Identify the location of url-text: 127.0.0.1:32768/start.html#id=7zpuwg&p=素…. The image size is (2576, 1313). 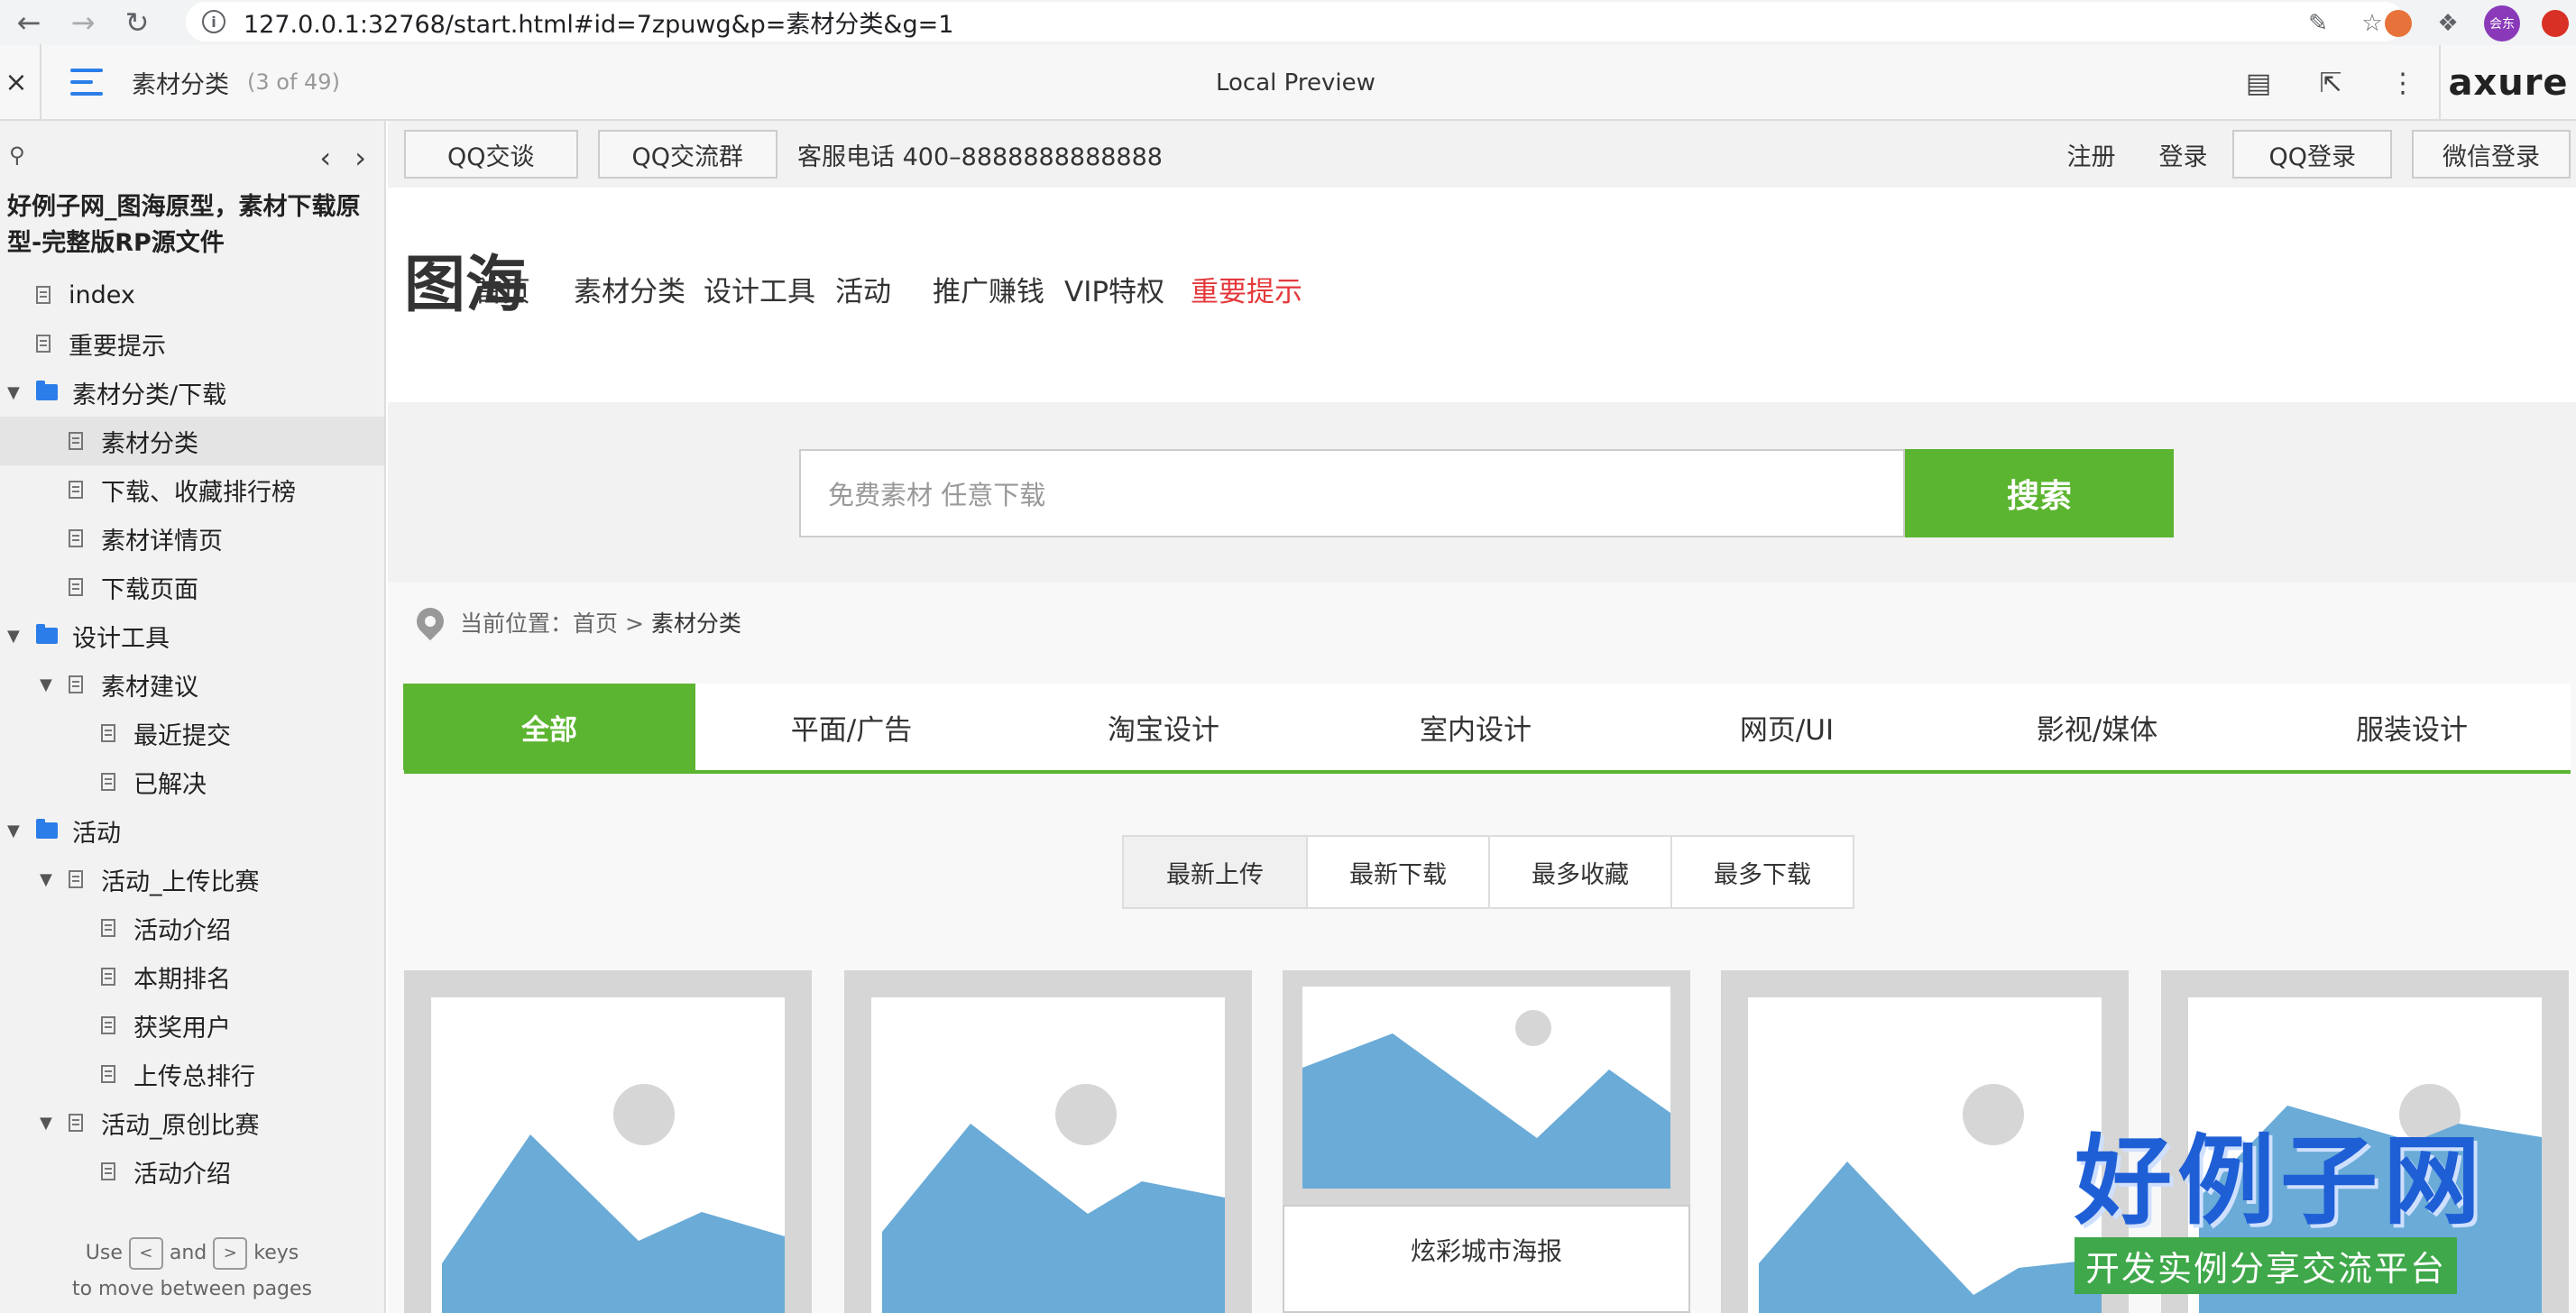
(599, 25).